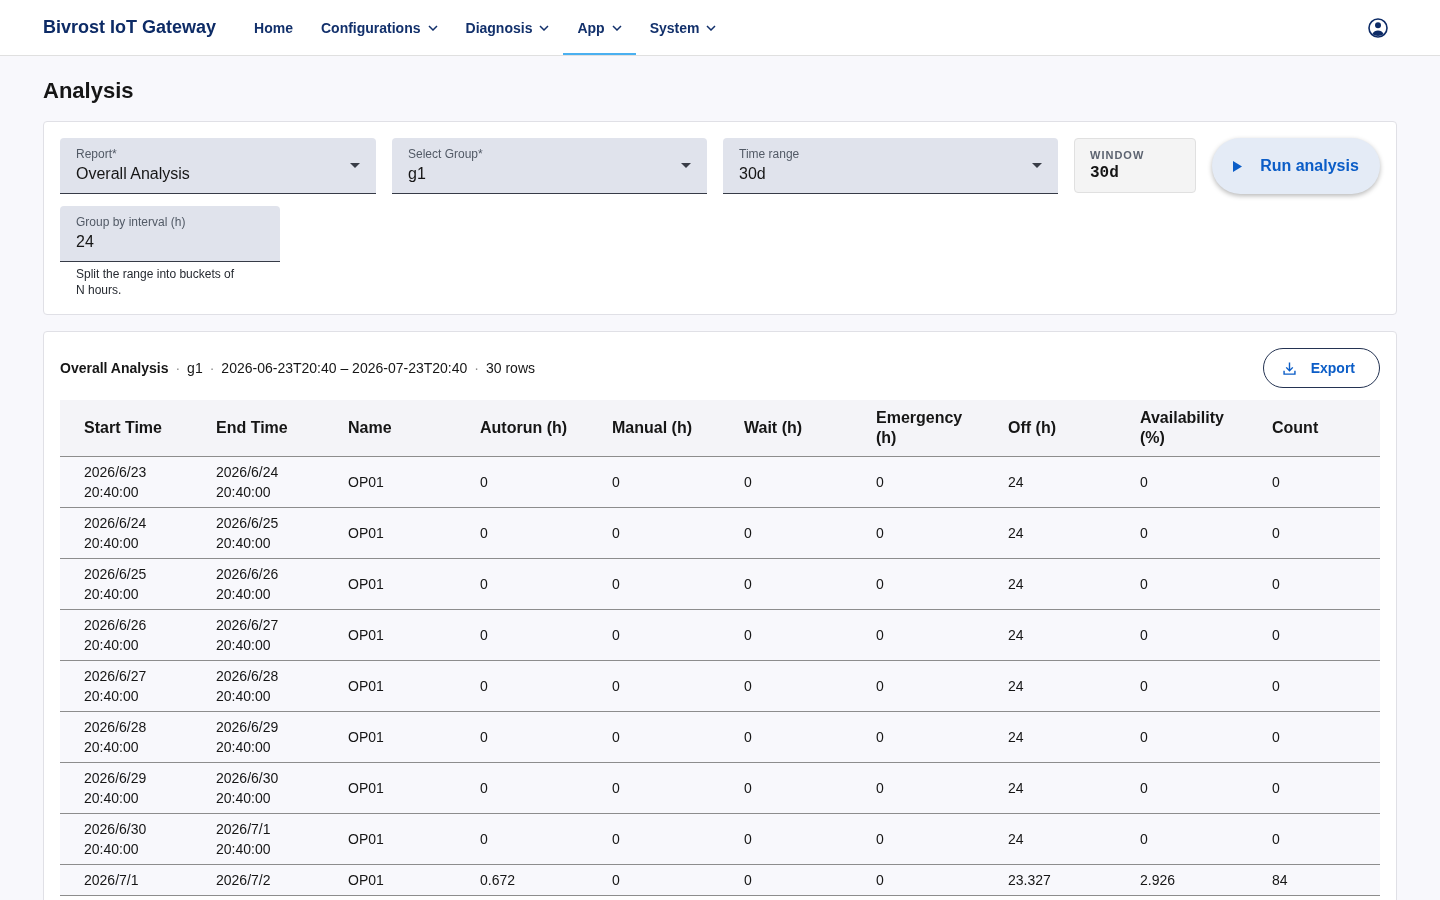  What do you see at coordinates (258, 428) in the screenshot?
I see `column-header: End Time` at bounding box center [258, 428].